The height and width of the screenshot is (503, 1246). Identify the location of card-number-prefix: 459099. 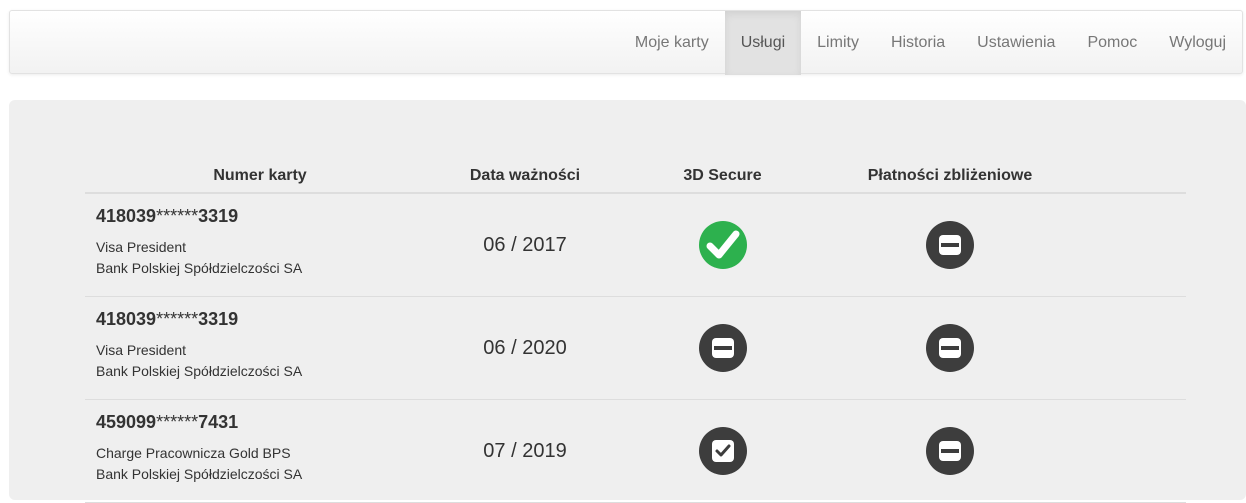
(126, 422).